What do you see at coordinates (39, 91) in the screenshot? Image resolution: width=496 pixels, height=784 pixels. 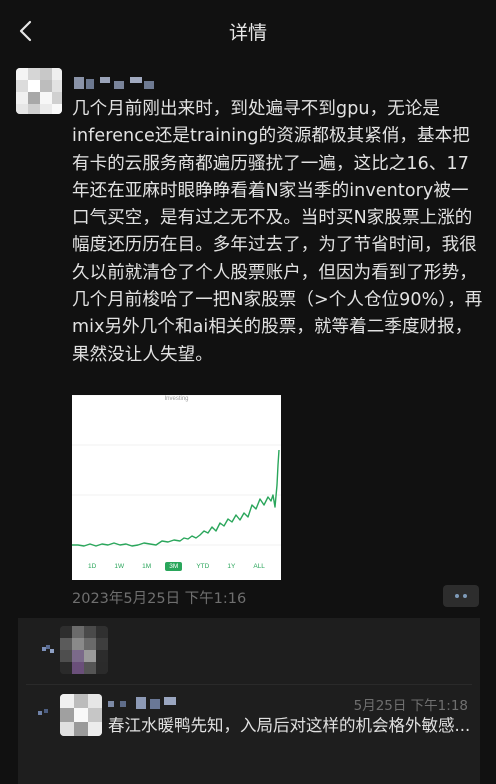 I see `author-avatar` at bounding box center [39, 91].